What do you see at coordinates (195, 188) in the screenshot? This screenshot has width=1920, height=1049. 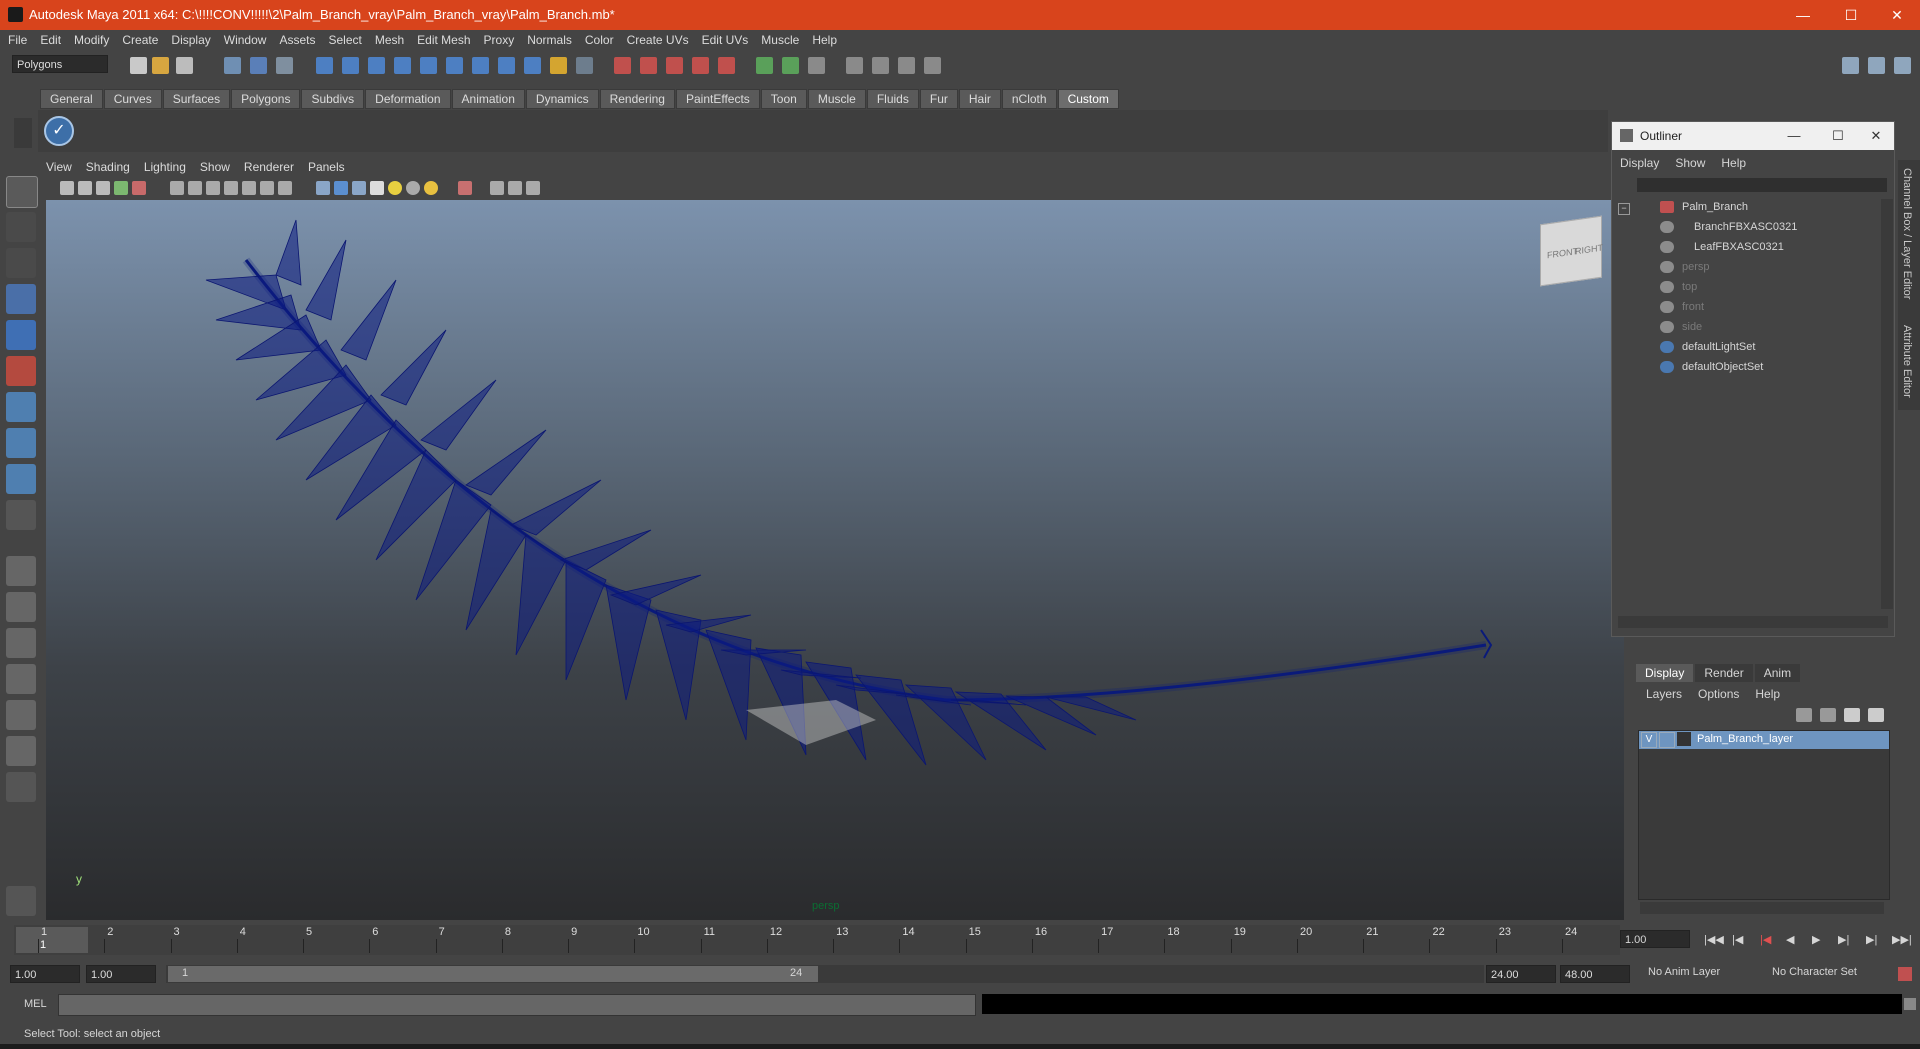 I see `film-gate-icon` at bounding box center [195, 188].